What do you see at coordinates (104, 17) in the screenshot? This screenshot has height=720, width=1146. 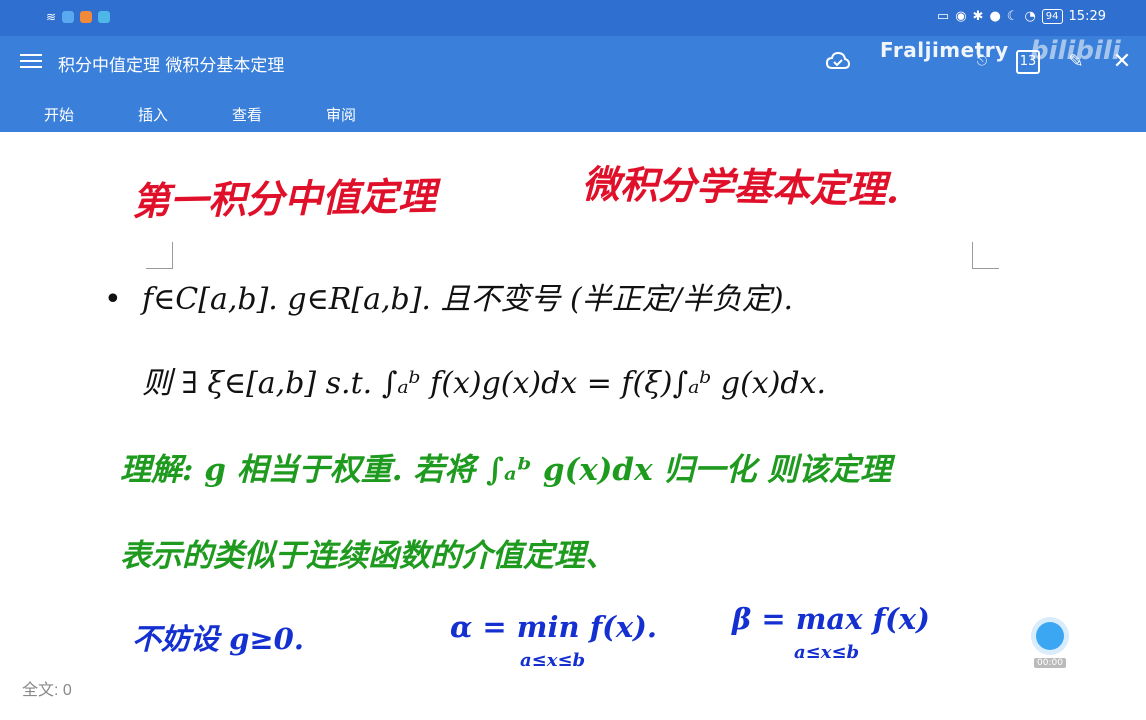 I see `browser-app-icon` at bounding box center [104, 17].